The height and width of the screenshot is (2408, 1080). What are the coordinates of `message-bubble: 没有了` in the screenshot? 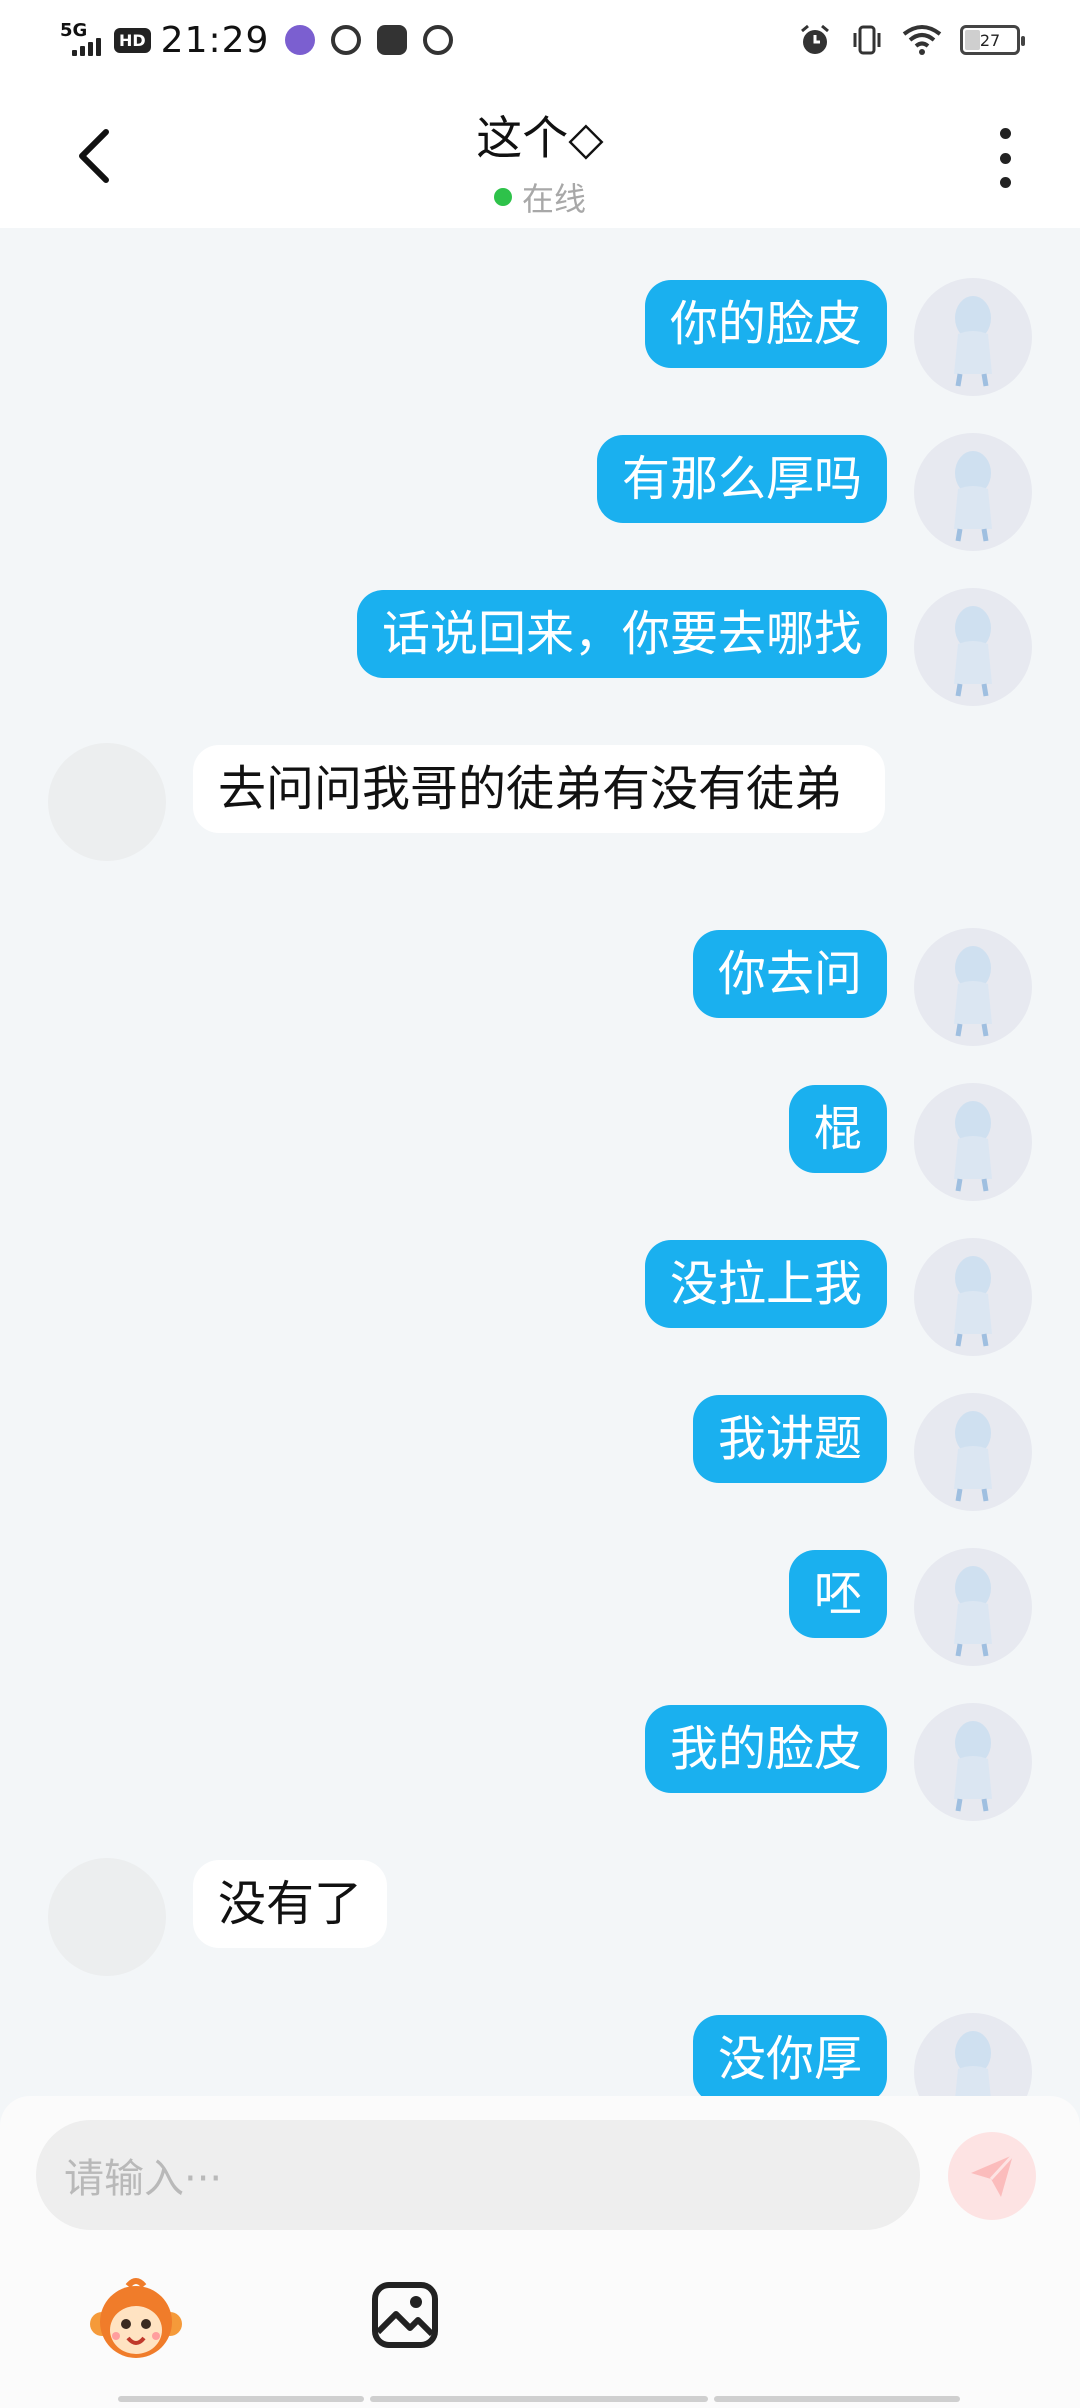 It's located at (290, 1904).